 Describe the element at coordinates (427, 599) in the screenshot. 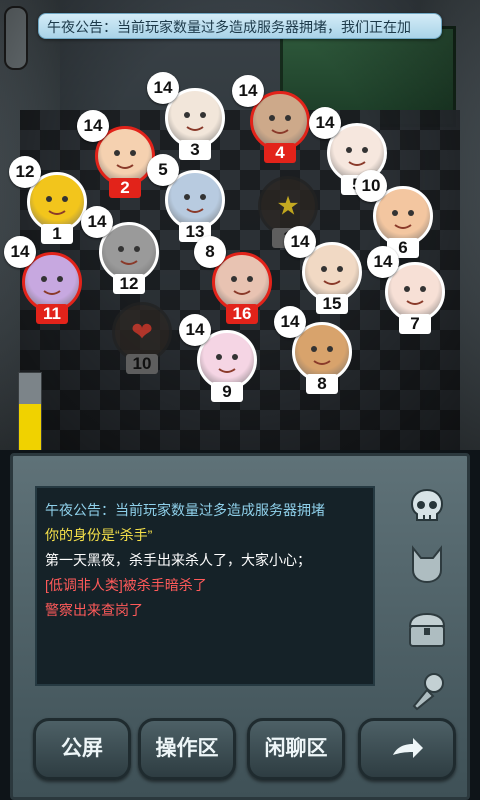

I see `side-icon-column` at that location.